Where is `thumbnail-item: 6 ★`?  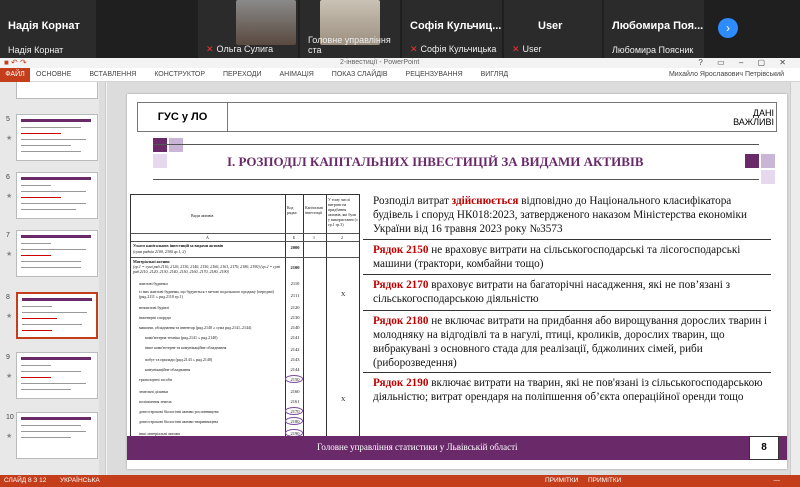
thumbnail-item: 6 ★ is located at coordinates (53, 197).